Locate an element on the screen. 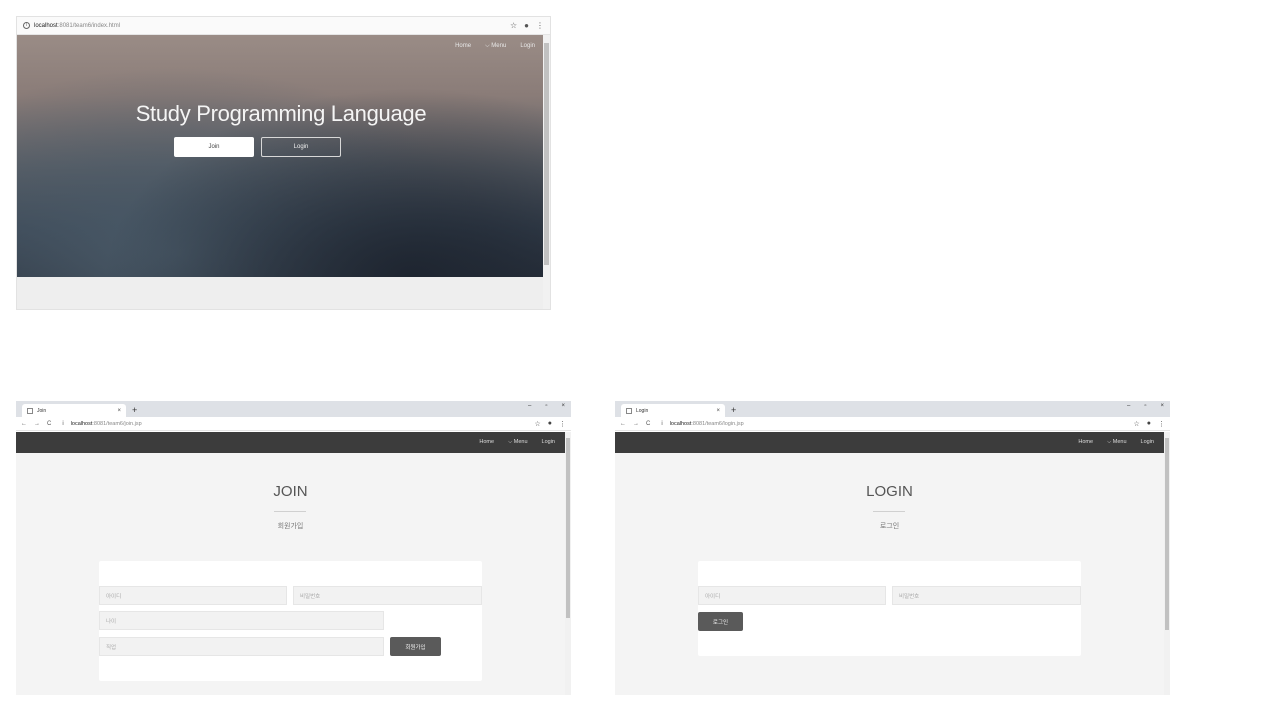 This screenshot has height=720, width=1280. address-bar: i localhost :8081/team6/join.jsp is located at coordinates (101, 424).